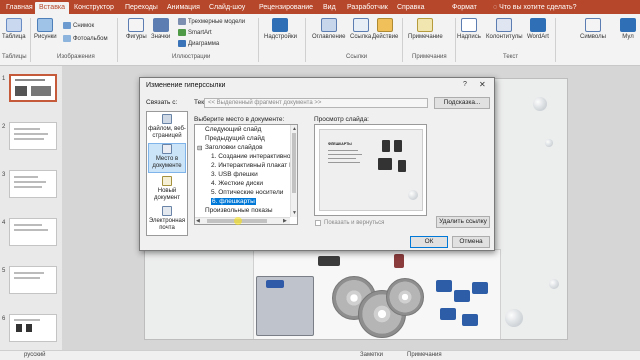  What do you see at coordinates (136, 29) in the screenshot?
I see `shapes-button: Фигуры` at bounding box center [136, 29].